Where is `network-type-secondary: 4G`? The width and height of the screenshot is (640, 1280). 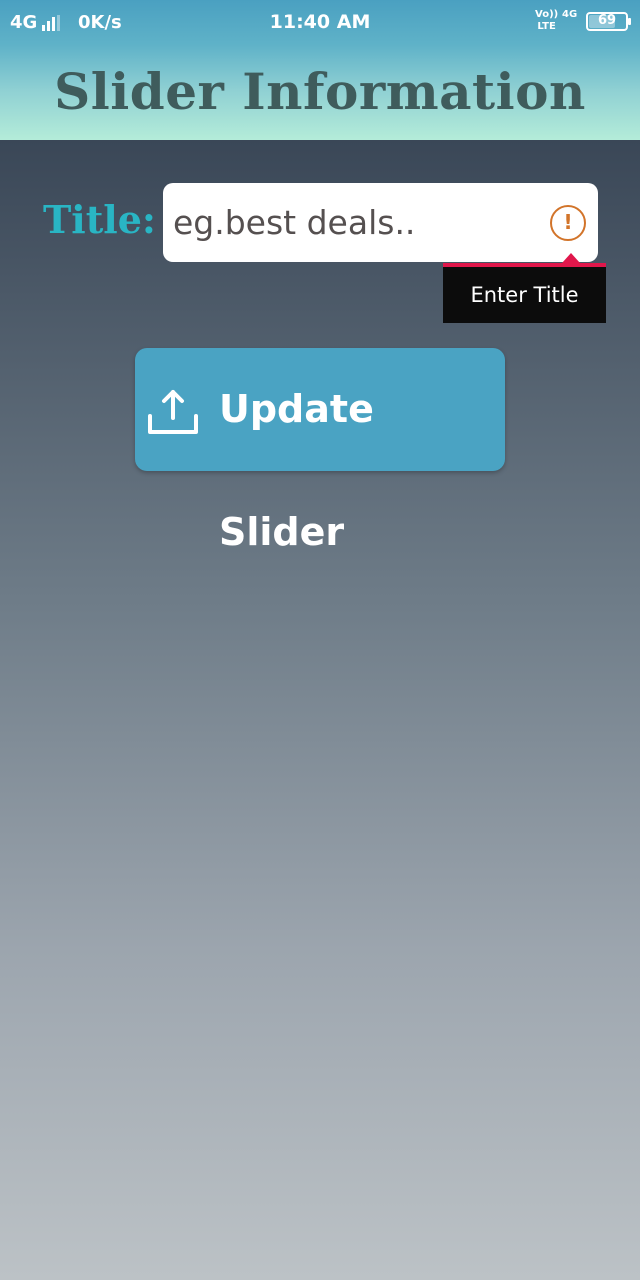
network-type-secondary: 4G is located at coordinates (570, 14).